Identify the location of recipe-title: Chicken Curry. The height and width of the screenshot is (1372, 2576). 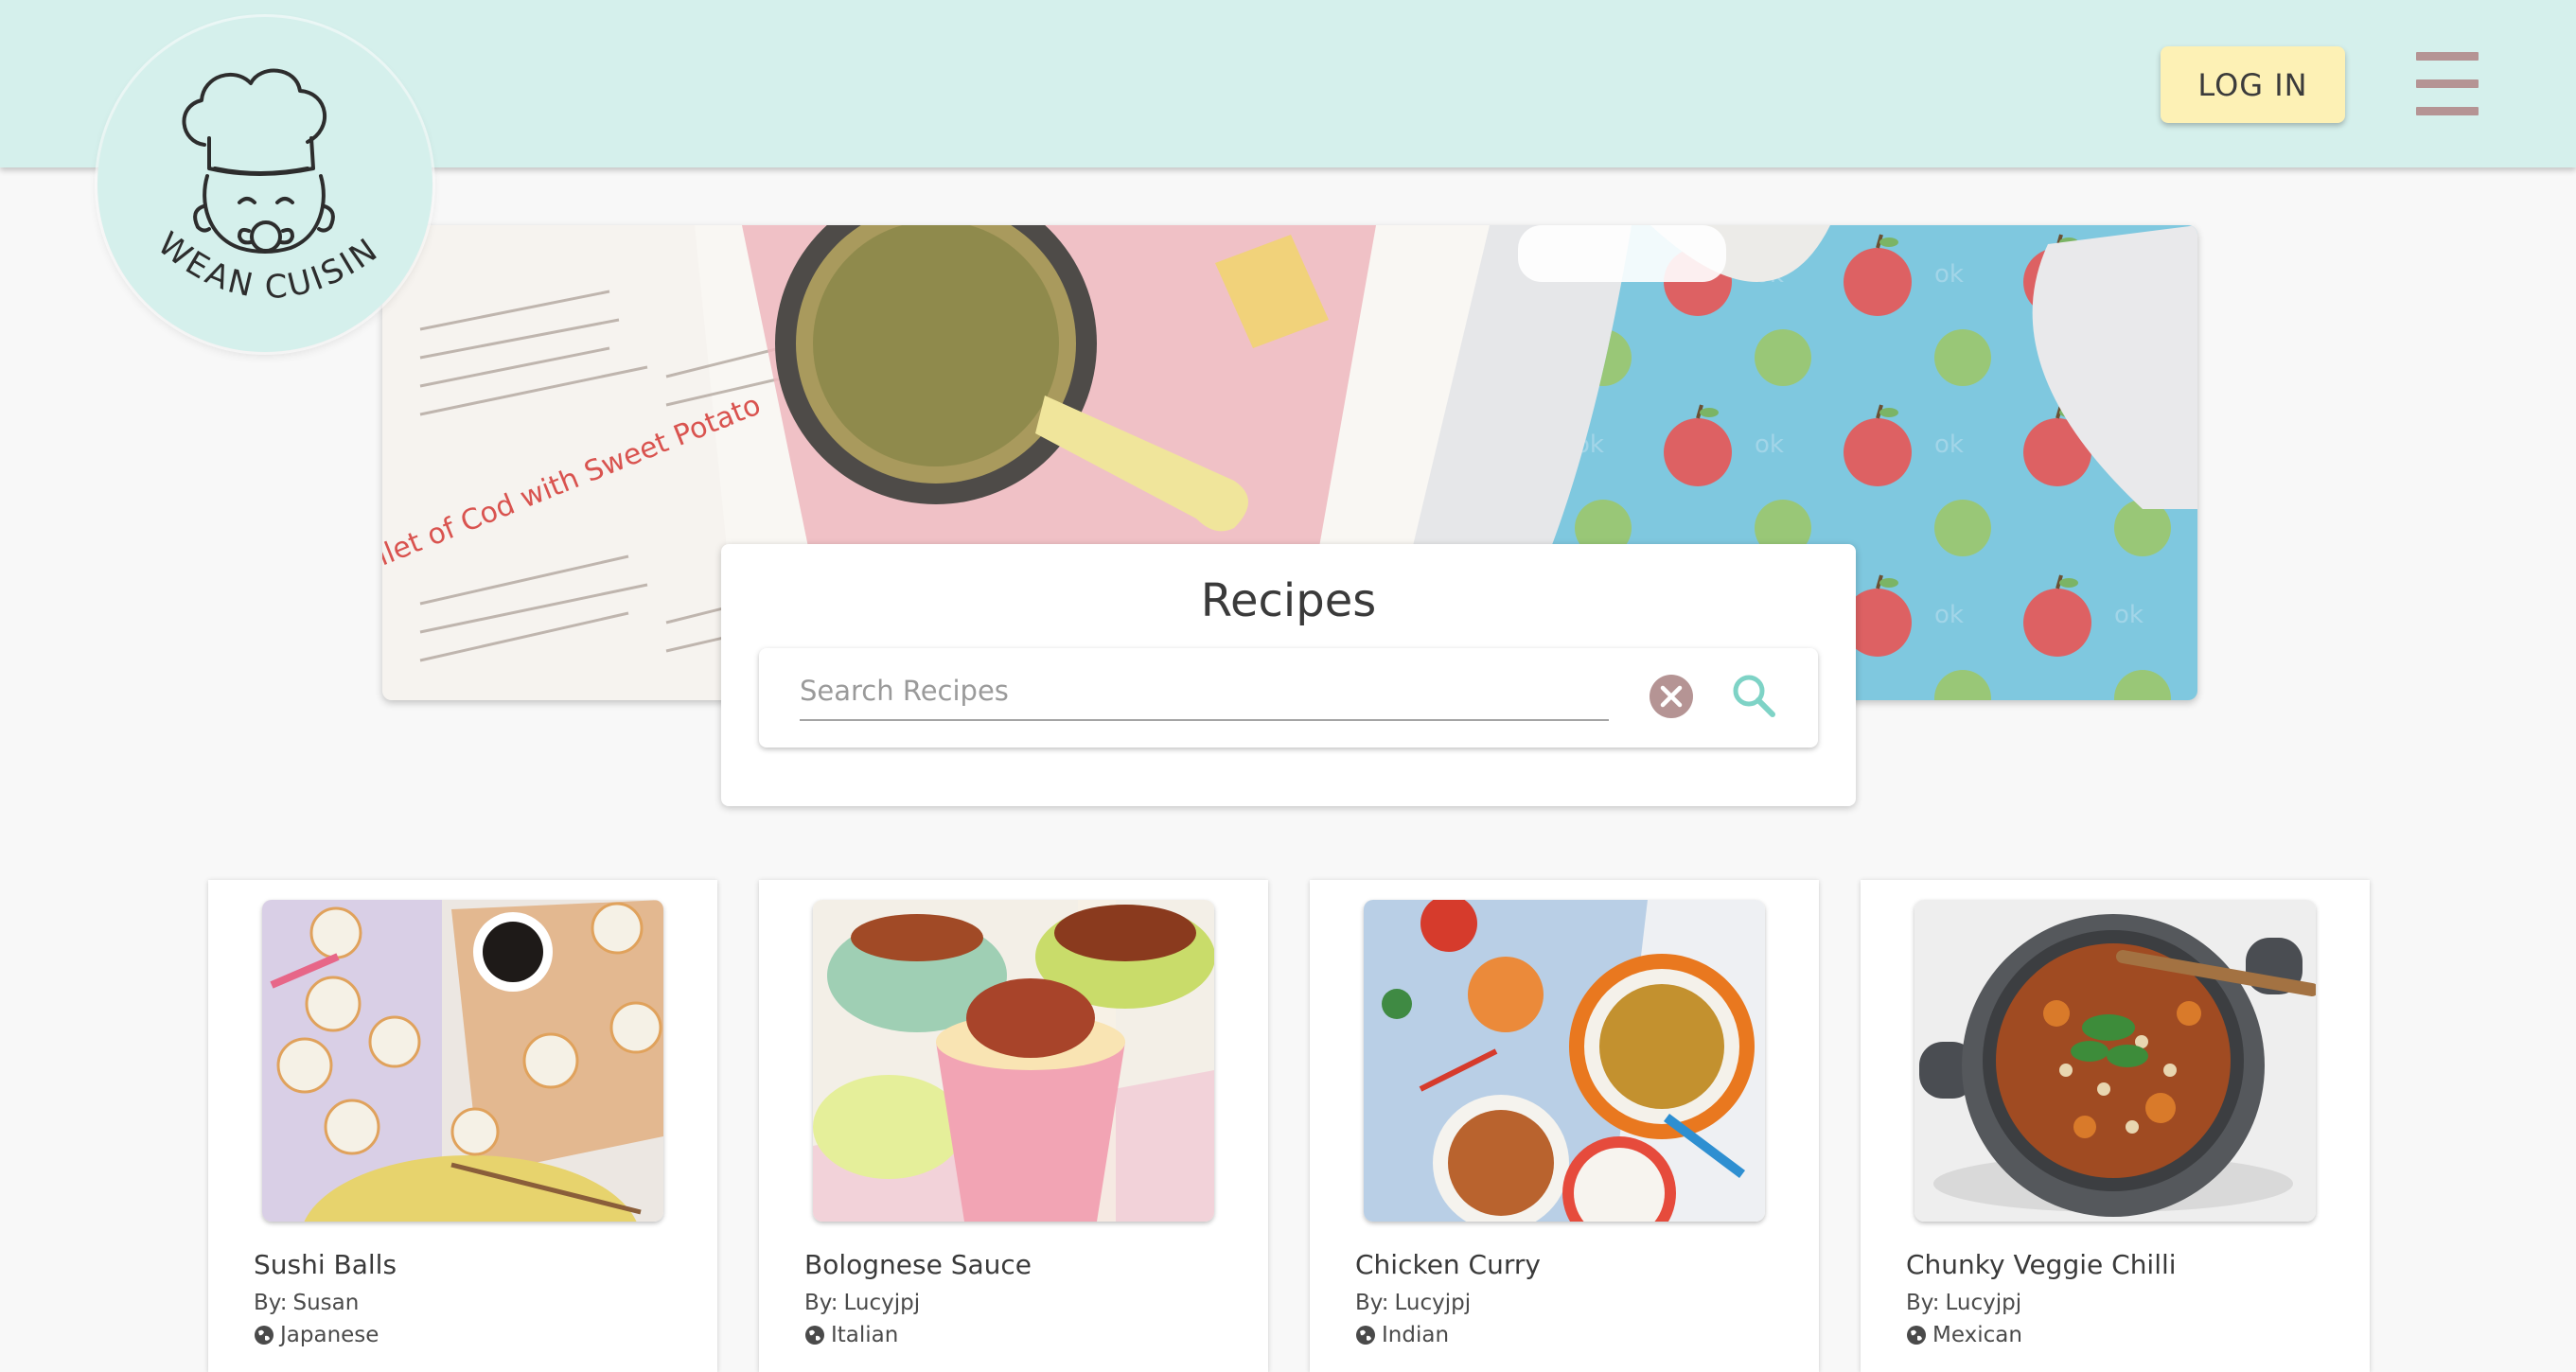
(1448, 1264).